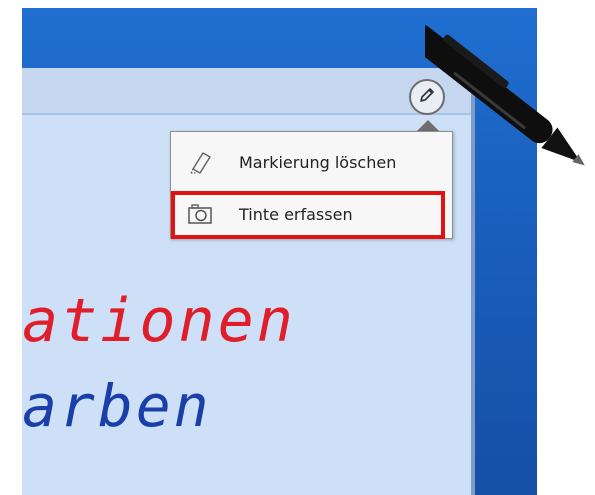 The height and width of the screenshot is (495, 595). What do you see at coordinates (318, 162) in the screenshot?
I see `menu-item-label: Markierung löschen` at bounding box center [318, 162].